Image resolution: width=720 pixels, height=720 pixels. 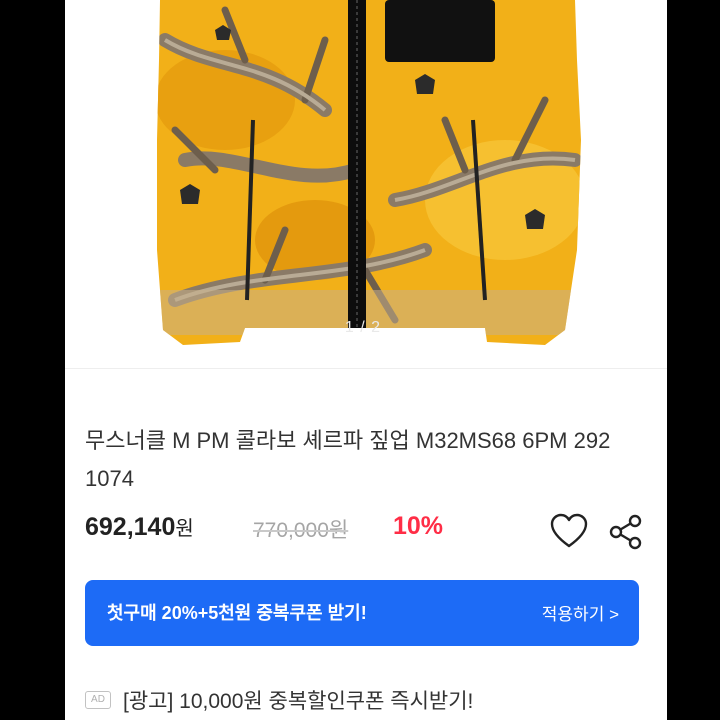 I want to click on sale-price: 692,140원, so click(x=139, y=527).